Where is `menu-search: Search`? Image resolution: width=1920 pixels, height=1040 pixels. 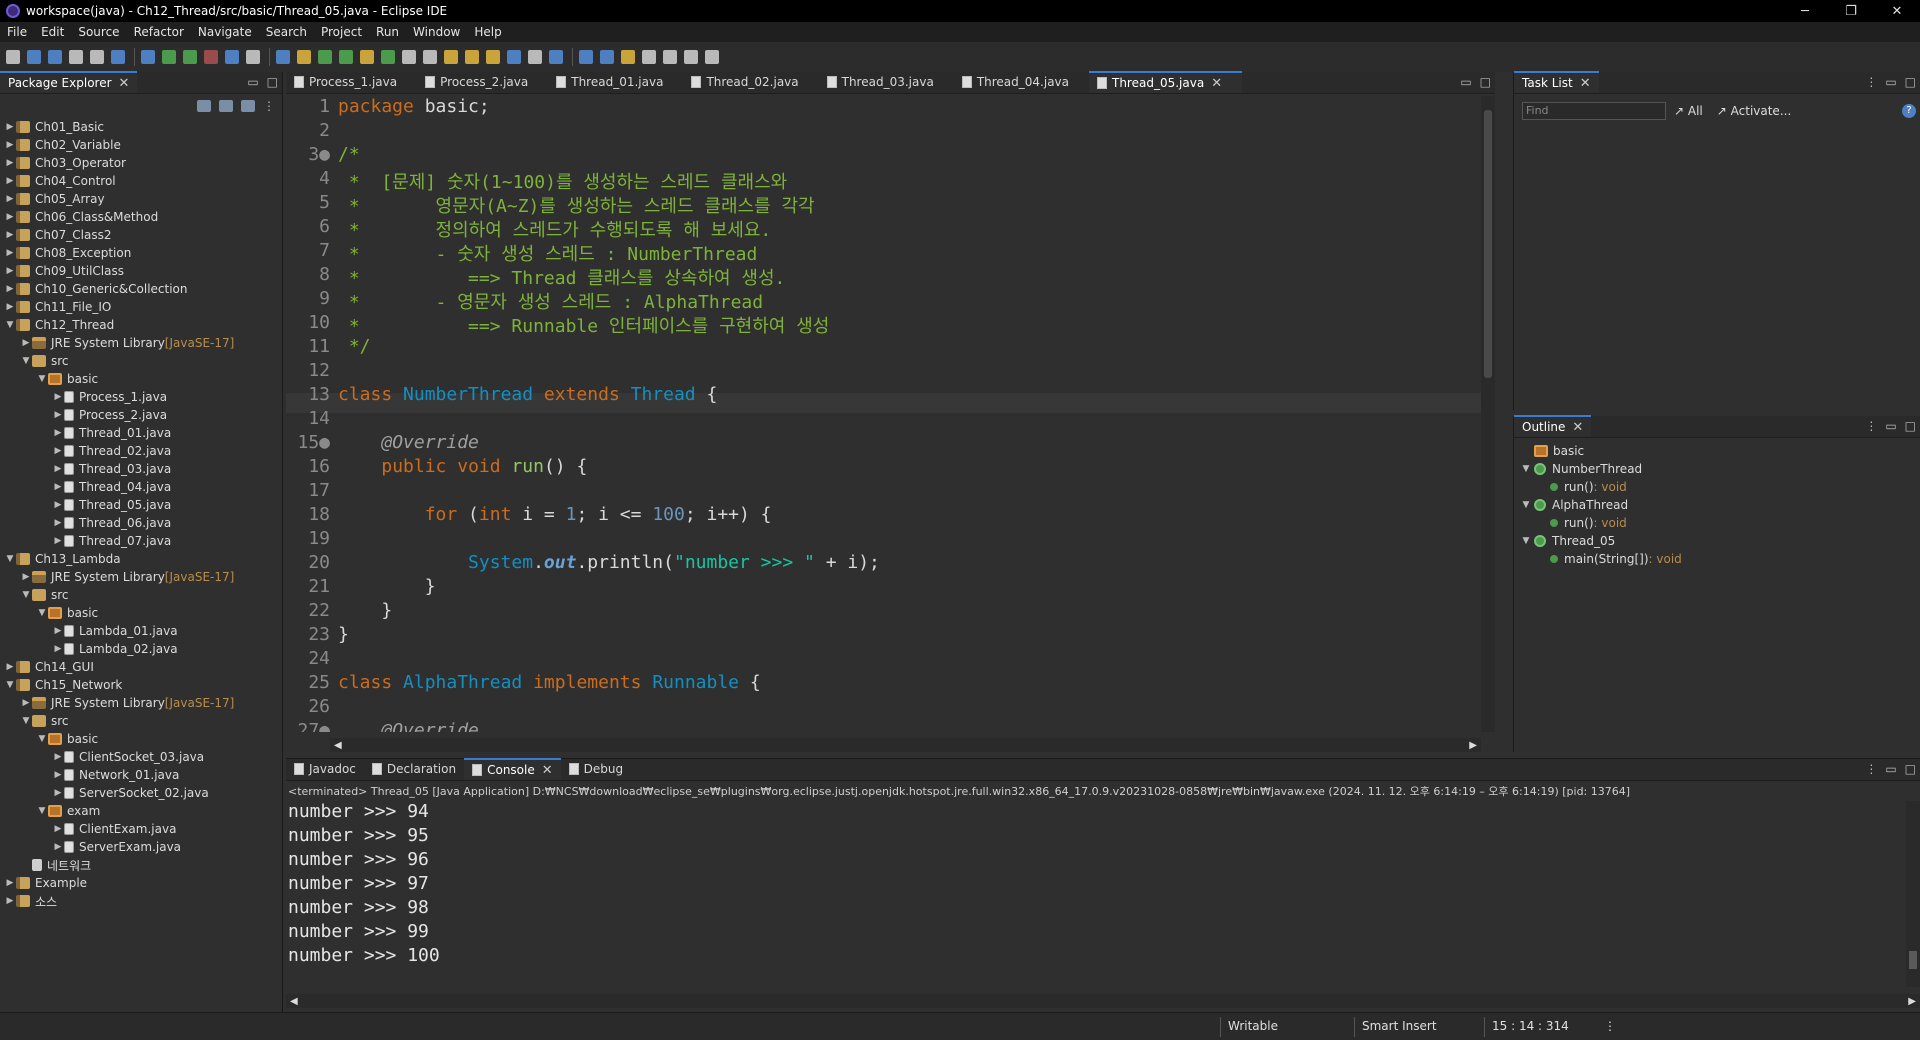
menu-search: Search is located at coordinates (286, 32).